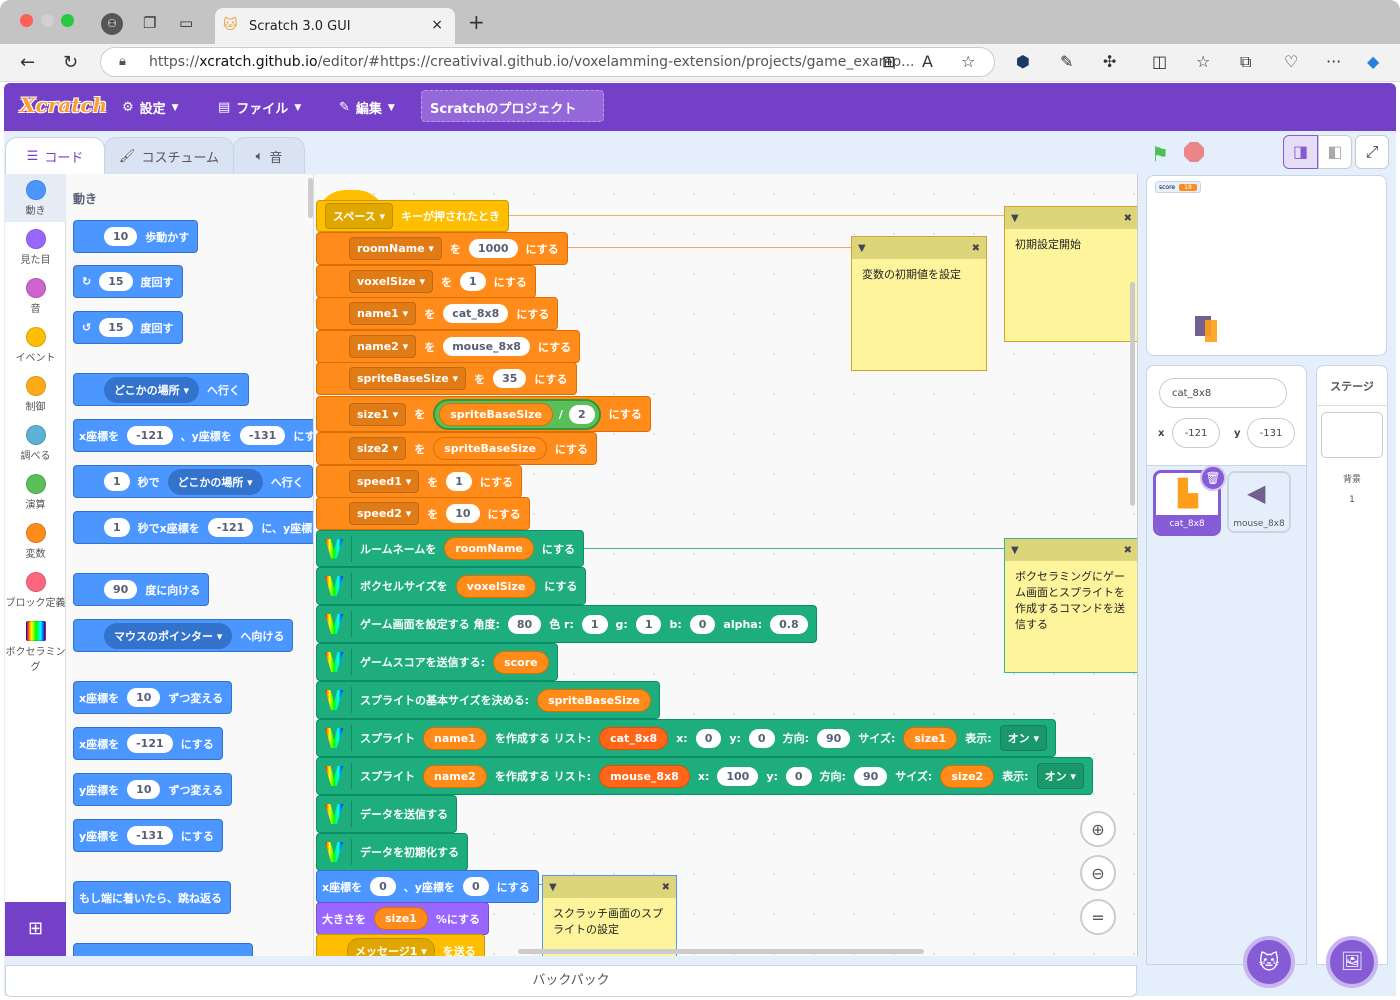 Image resolution: width=1400 pixels, height=1000 pixels. What do you see at coordinates (571, 981) in the screenshot?
I see `backpack: バックパック` at bounding box center [571, 981].